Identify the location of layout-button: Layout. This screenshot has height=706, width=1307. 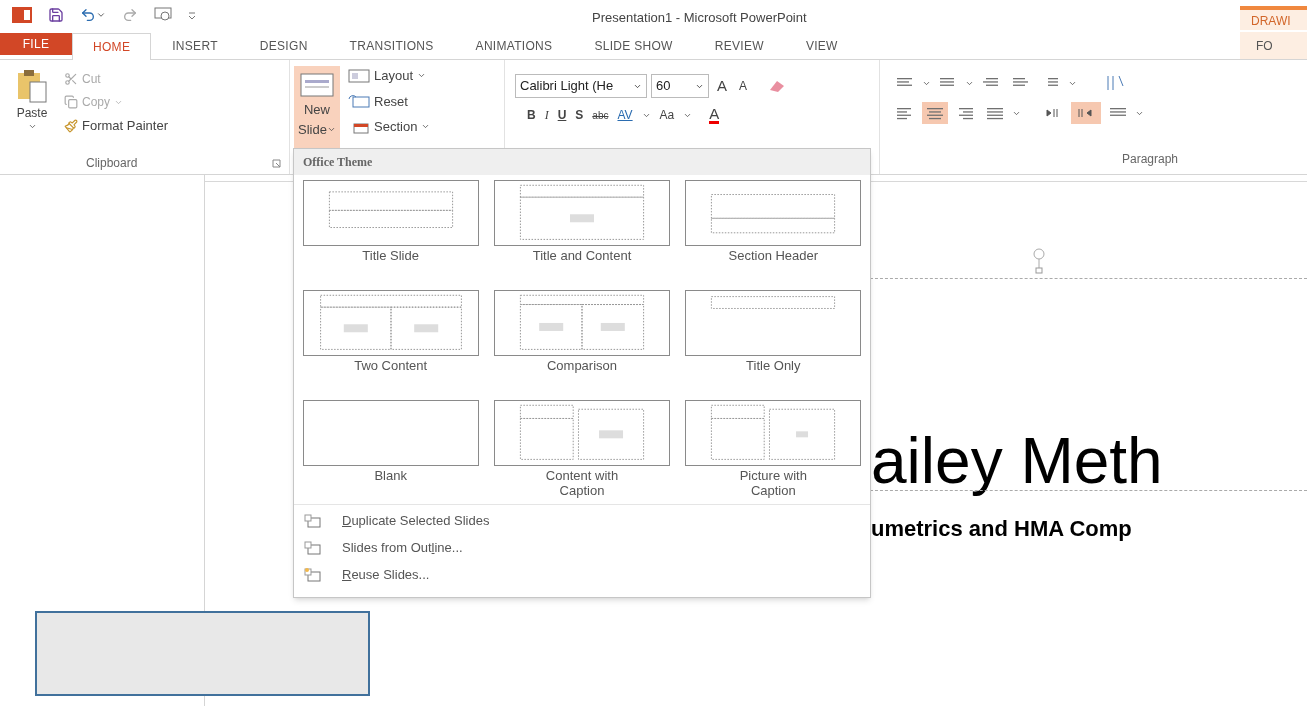
(389, 76).